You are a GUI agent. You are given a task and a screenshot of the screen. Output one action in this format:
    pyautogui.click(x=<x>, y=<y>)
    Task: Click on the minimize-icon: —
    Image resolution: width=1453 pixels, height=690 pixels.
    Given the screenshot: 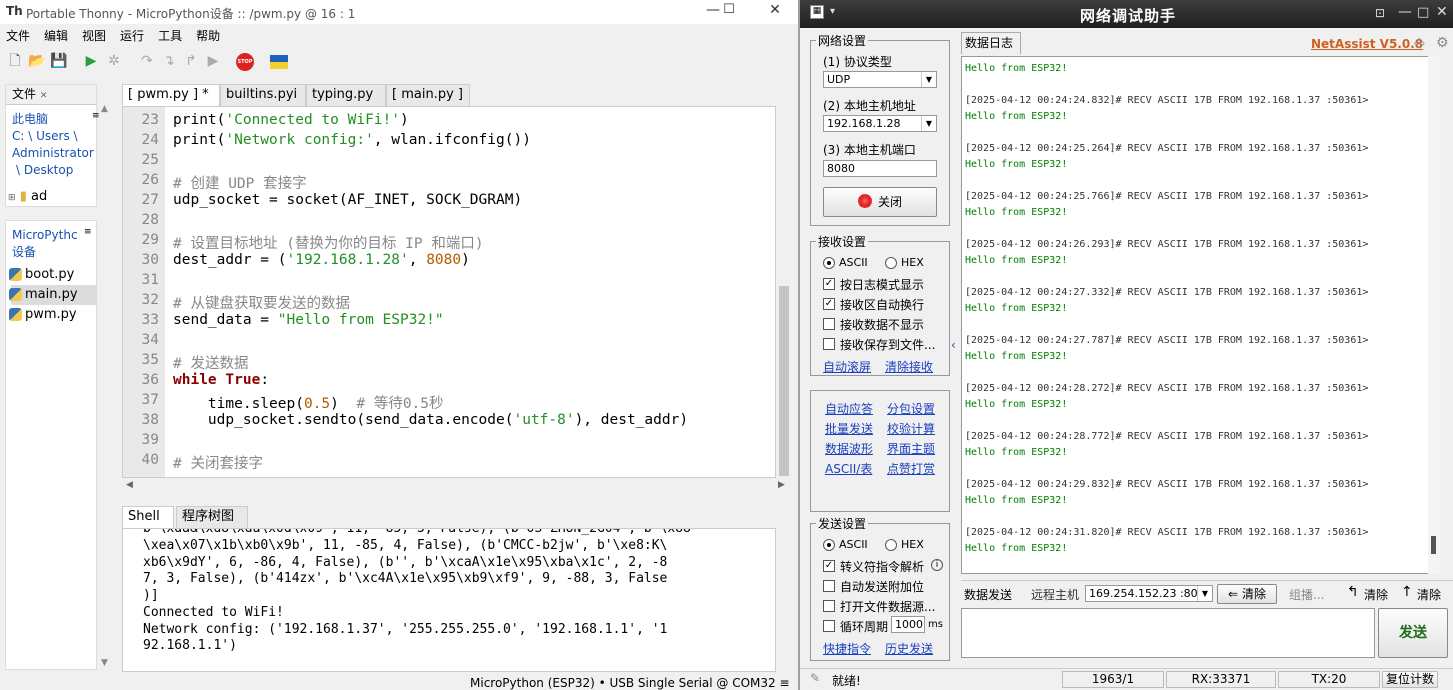 What is the action you would take?
    pyautogui.click(x=1405, y=12)
    